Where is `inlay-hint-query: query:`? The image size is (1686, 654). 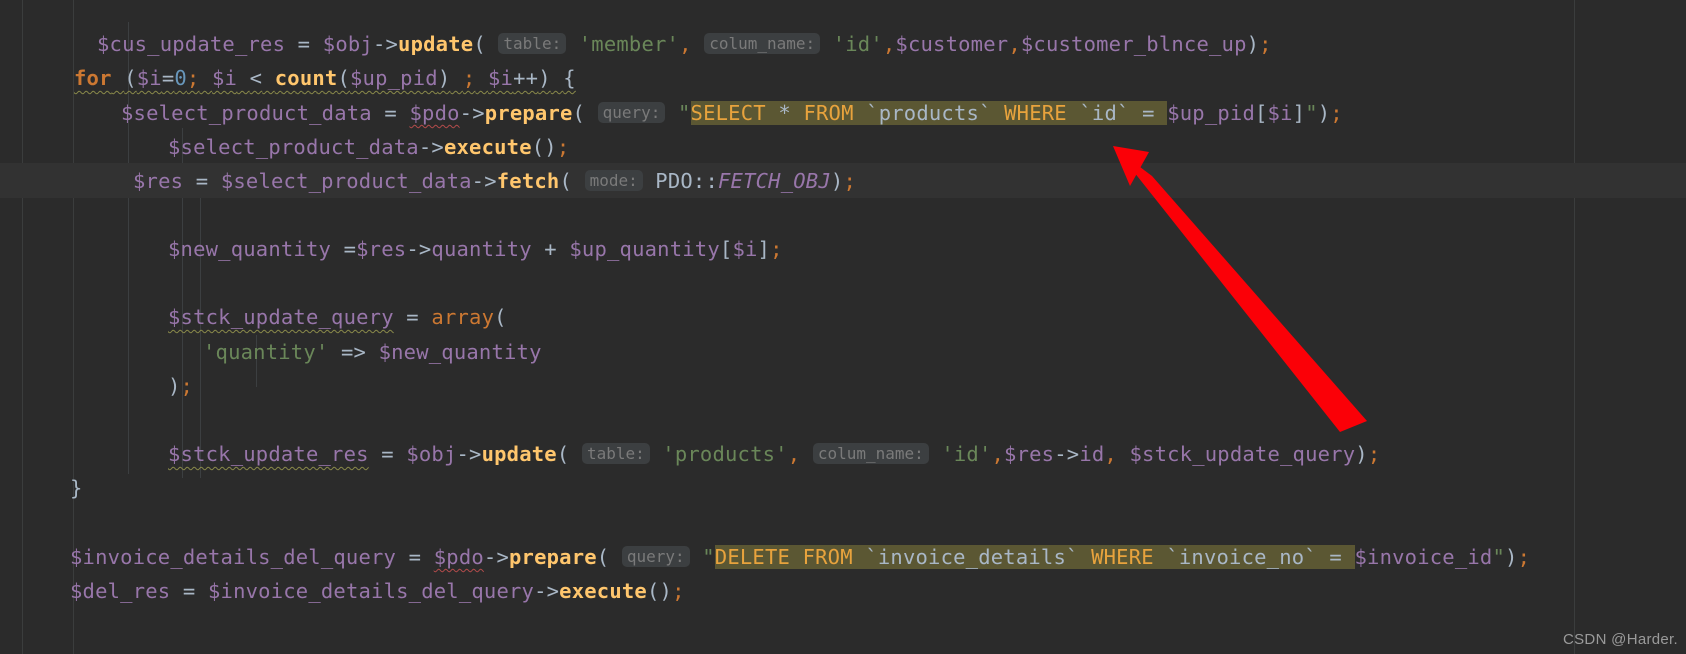
inlay-hint-query: query: is located at coordinates (631, 112).